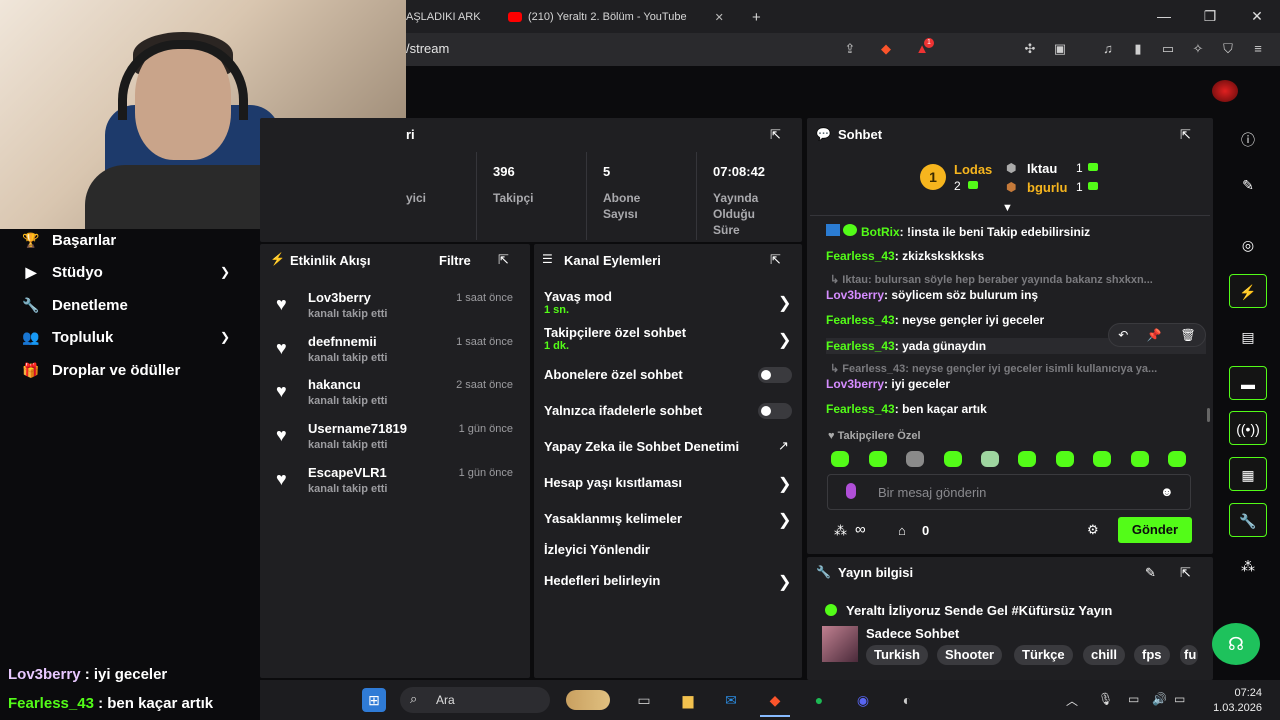 The width and height of the screenshot is (1280, 720). Describe the element at coordinates (905, 256) in the screenshot. I see `chat-message: Fearless_43: zkizkskskksks` at that location.